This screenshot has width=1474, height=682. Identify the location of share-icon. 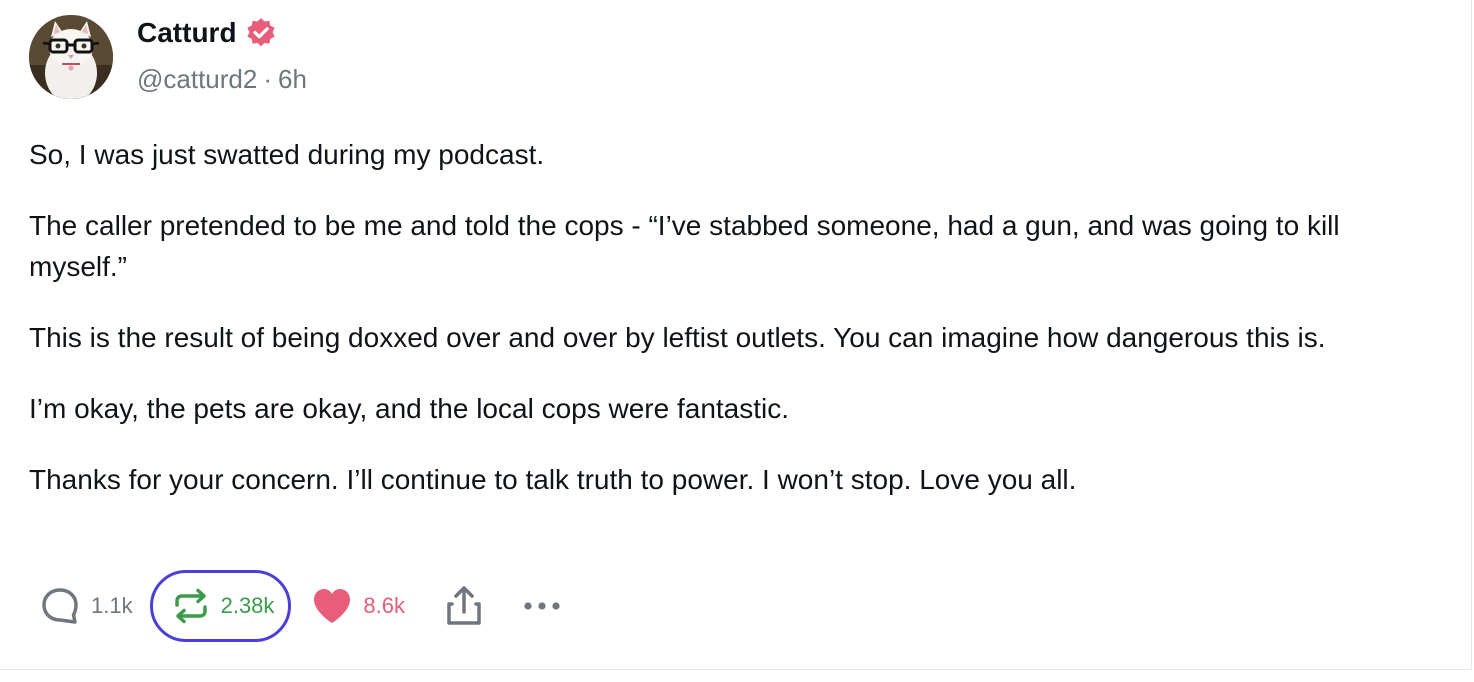
(464, 606).